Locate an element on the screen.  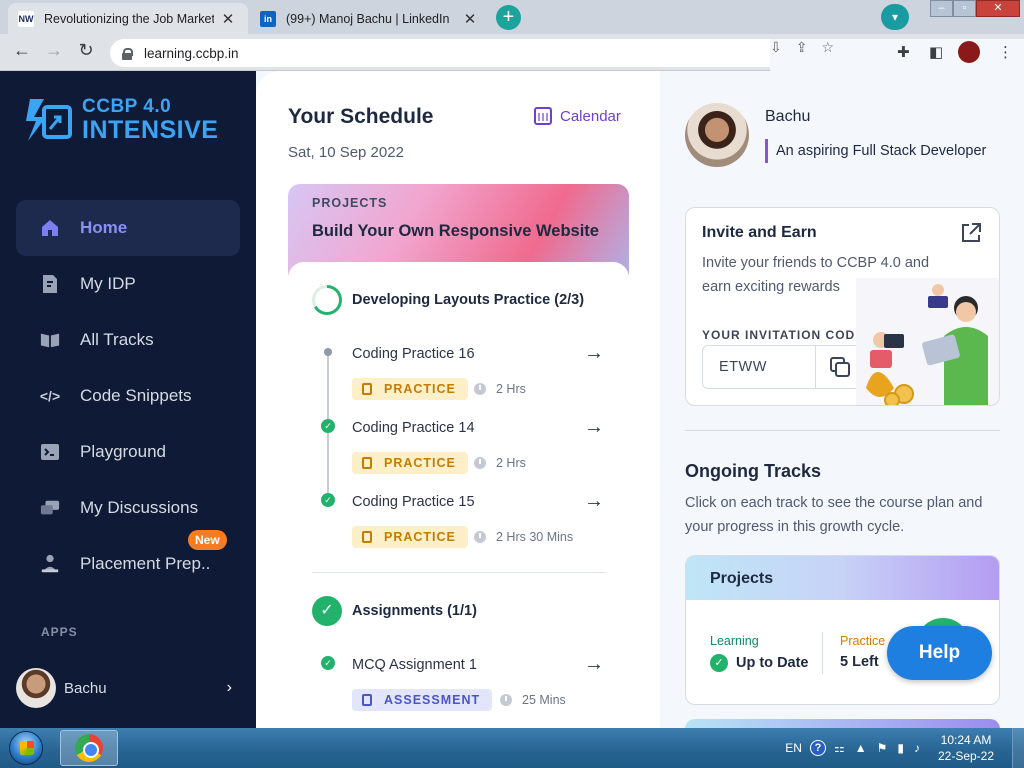
logo-line1: CCBP 4.0 is located at coordinates (127, 106).